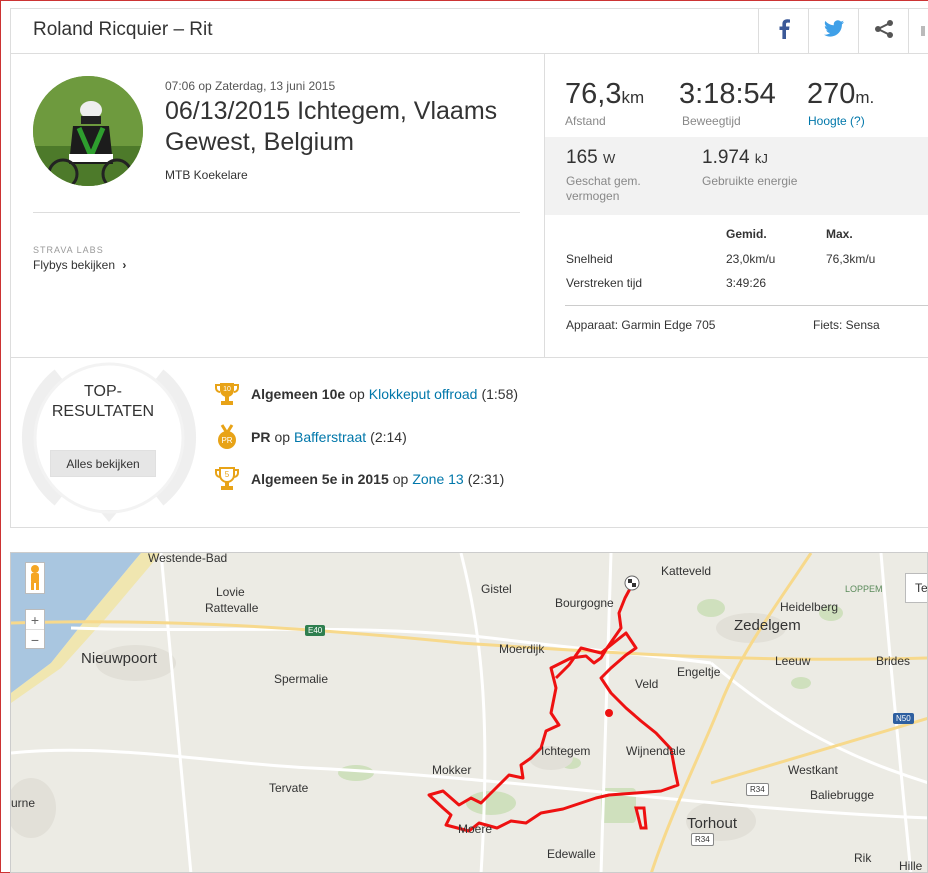  Describe the element at coordinates (916, 588) in the screenshot. I see `map-type-button: Te` at that location.